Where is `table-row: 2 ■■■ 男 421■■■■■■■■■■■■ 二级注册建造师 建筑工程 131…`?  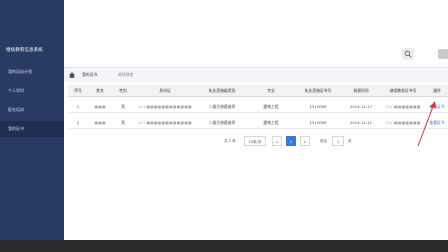
table-row: 2 ■■■ 男 421■■■■■■■■■■■■ 二级注册建造师 建筑工程 131… is located at coordinates (258, 123).